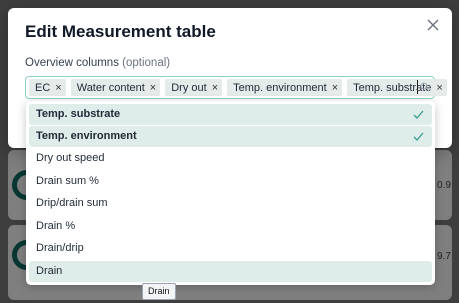  I want to click on option-temp-substrate: Temp. substrate, so click(230, 114).